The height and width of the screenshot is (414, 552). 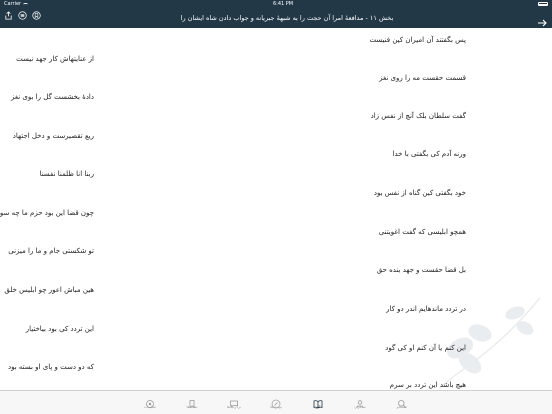 I want to click on share-icon, so click(x=8, y=15).